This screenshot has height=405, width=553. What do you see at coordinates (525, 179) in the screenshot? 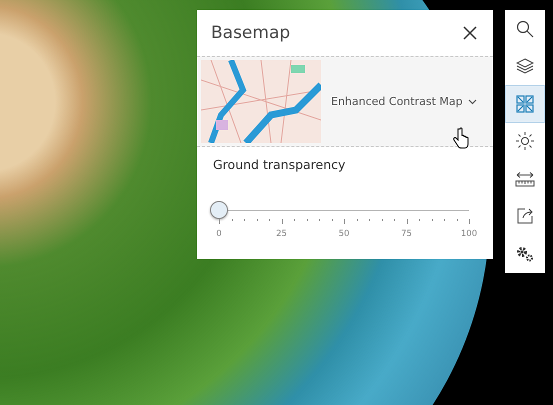
I see `ruler-icon` at bounding box center [525, 179].